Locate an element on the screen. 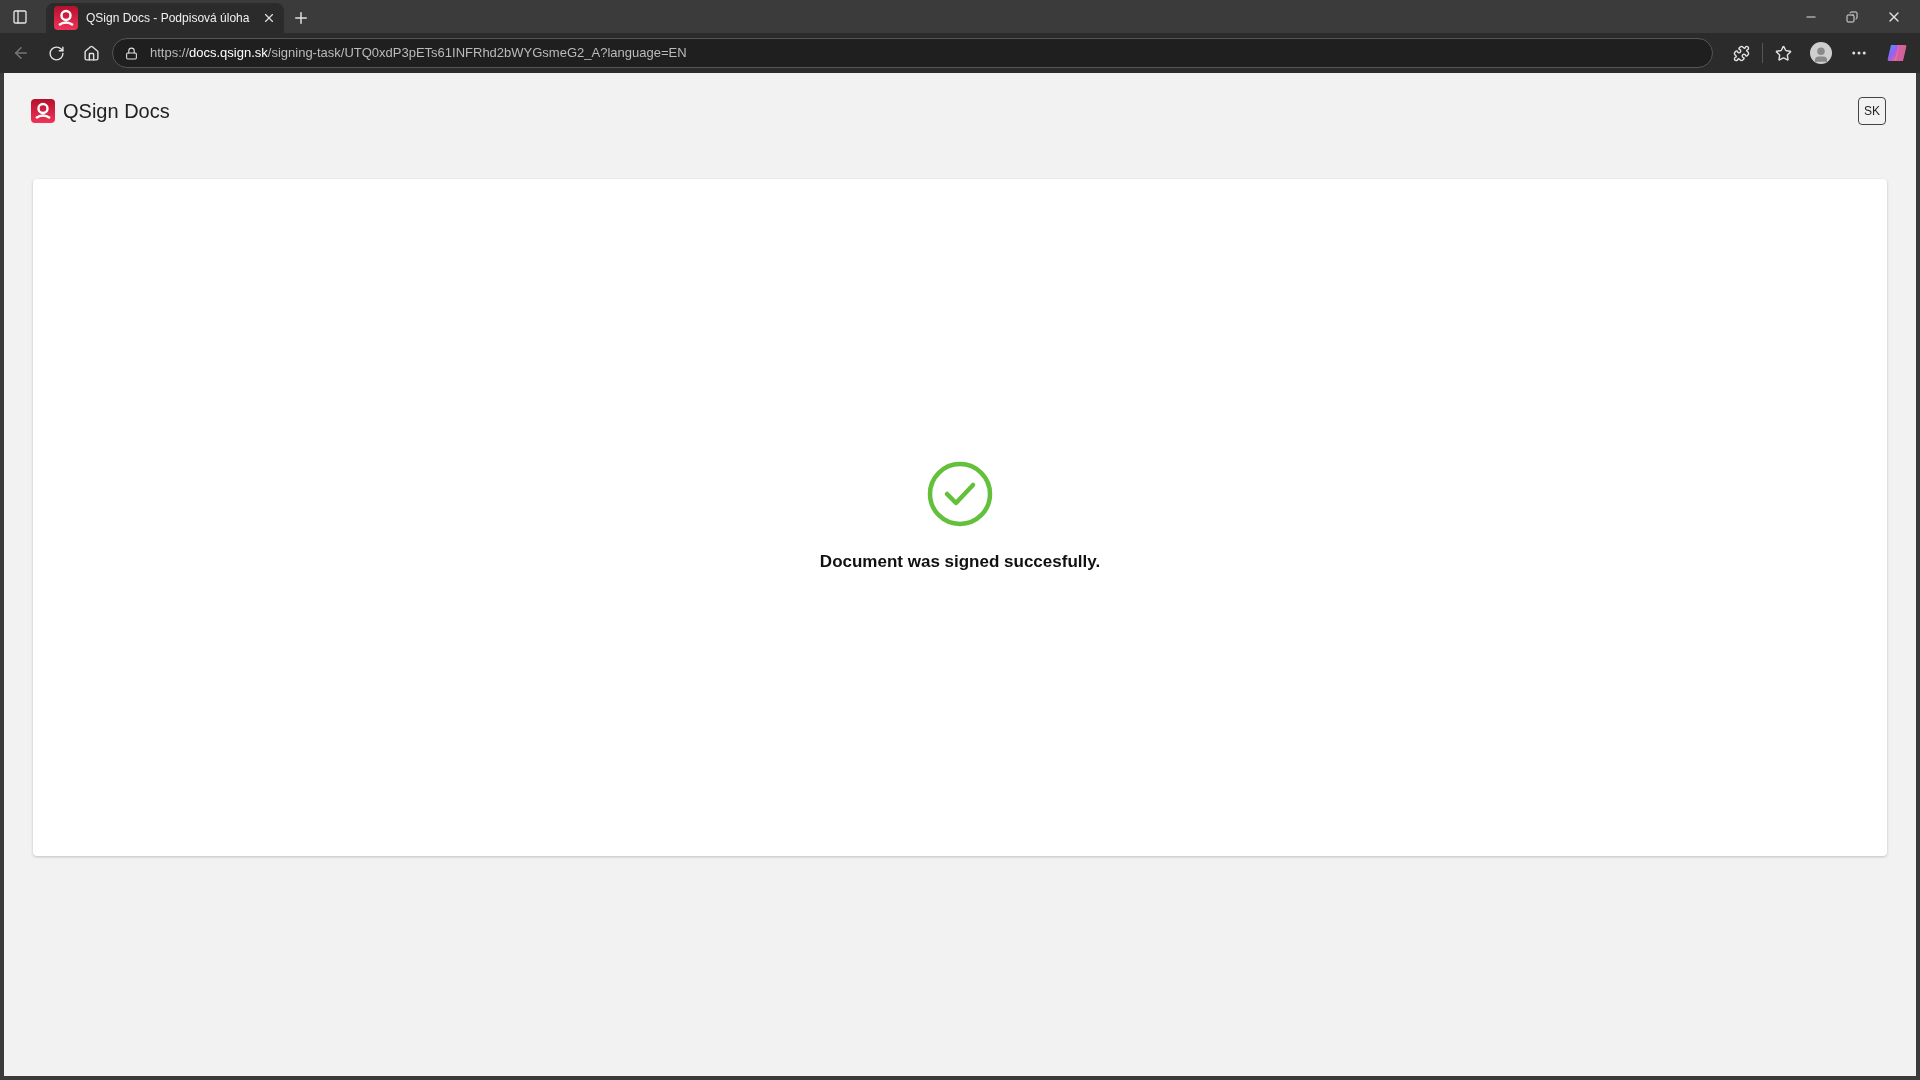 The image size is (1920, 1080). favorites-icon is located at coordinates (1783, 53).